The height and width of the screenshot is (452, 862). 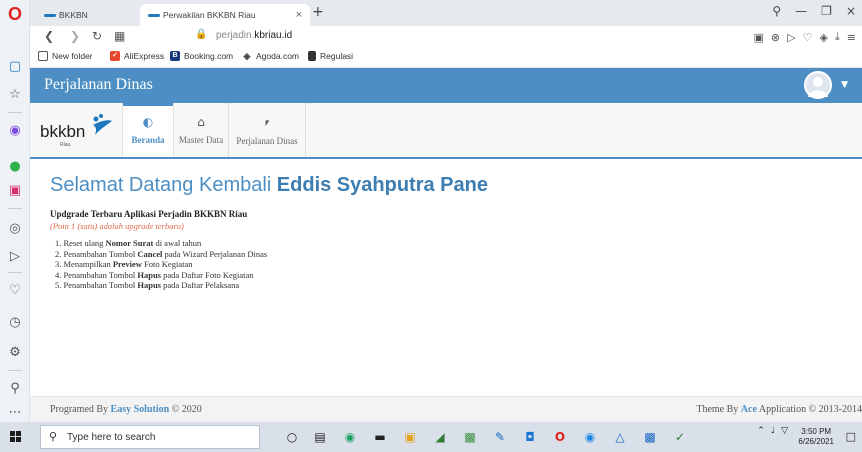 I want to click on tab-perwakilan: Perwakilan BKKBN Riau ×, so click(x=225, y=15).